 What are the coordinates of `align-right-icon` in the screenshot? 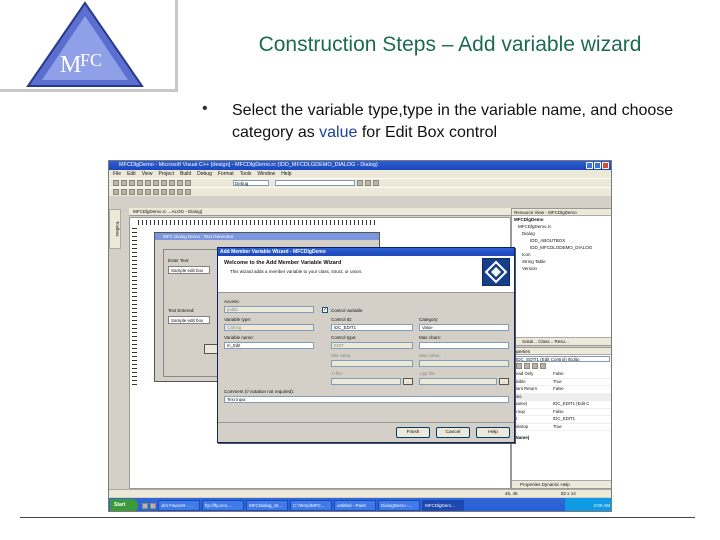 It's located at (132, 192).